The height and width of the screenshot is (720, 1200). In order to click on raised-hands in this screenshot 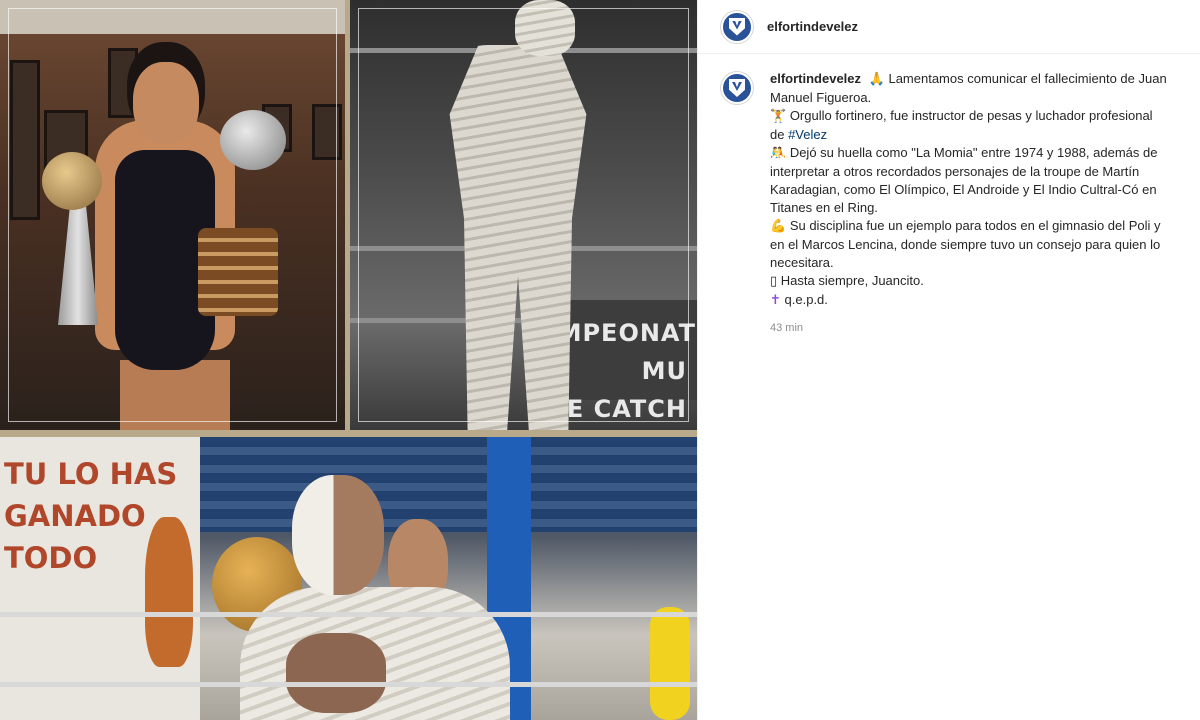, I will do `click(336, 673)`.